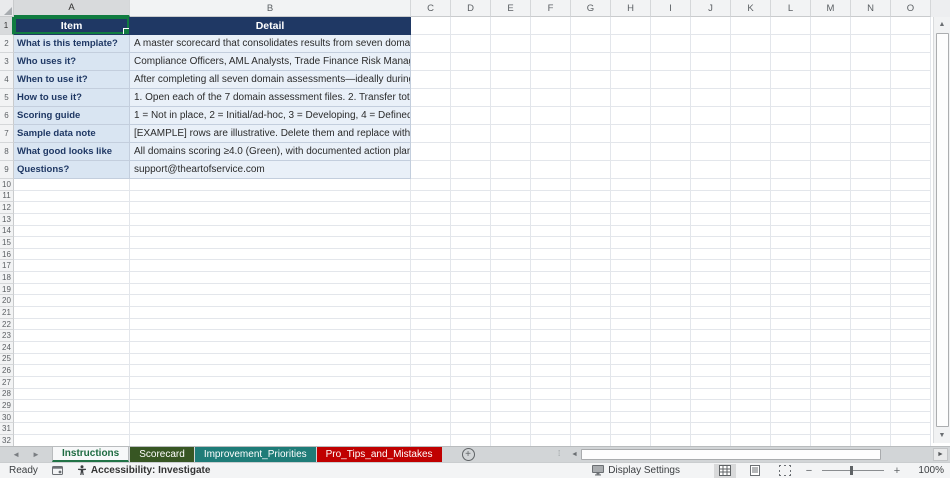 The image size is (950, 478). What do you see at coordinates (631, 440) in the screenshot?
I see `cell-H32` at bounding box center [631, 440].